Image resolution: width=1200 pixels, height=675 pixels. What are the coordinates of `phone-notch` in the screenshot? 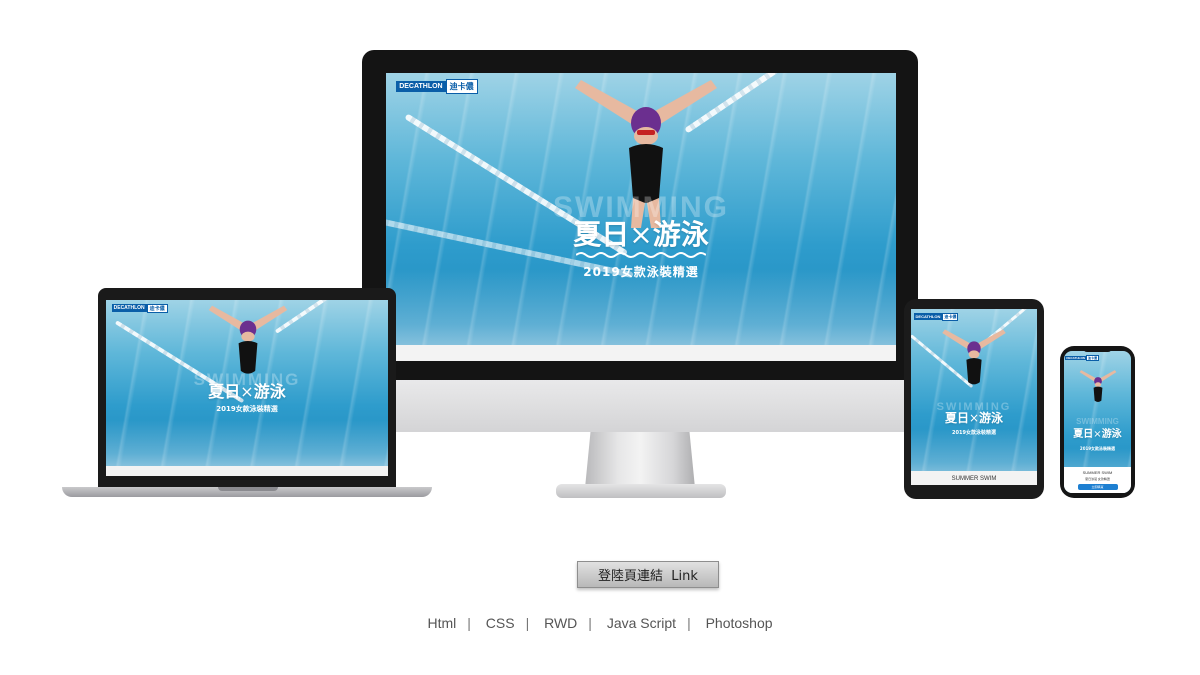 It's located at (1097, 349).